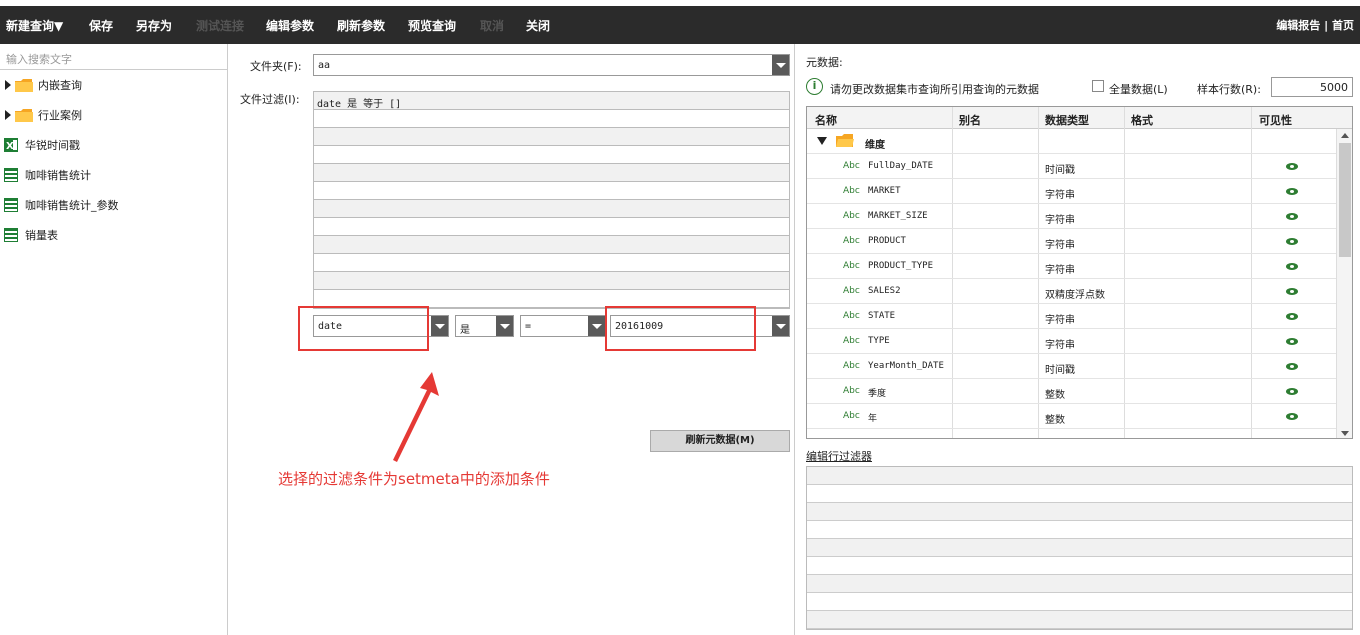 This screenshot has width=1360, height=635. What do you see at coordinates (538, 25) in the screenshot?
I see `close-button: 关闭` at bounding box center [538, 25].